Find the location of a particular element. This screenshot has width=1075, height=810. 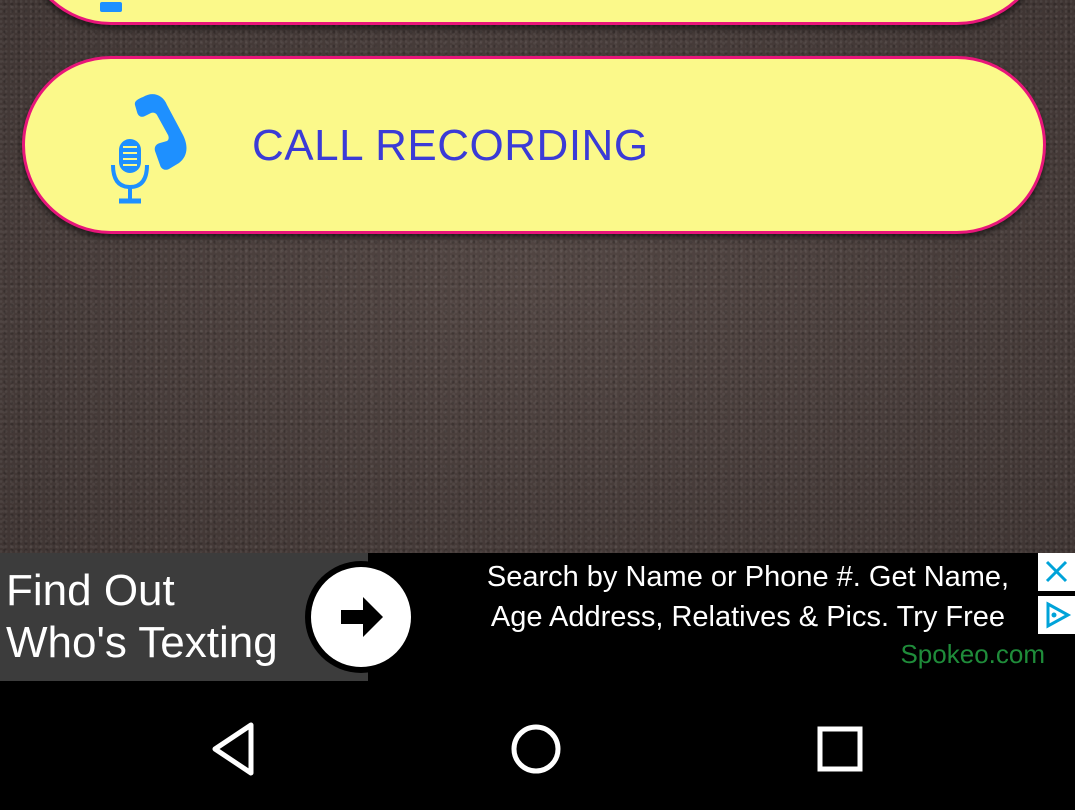

ad-headline: Find Out Who's Texting is located at coordinates (142, 617).